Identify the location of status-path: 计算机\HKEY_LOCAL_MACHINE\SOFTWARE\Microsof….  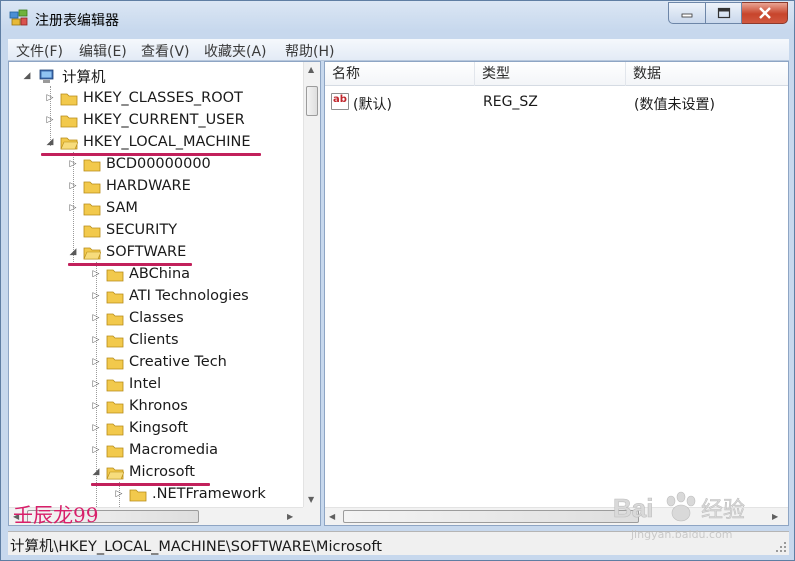
(196, 547).